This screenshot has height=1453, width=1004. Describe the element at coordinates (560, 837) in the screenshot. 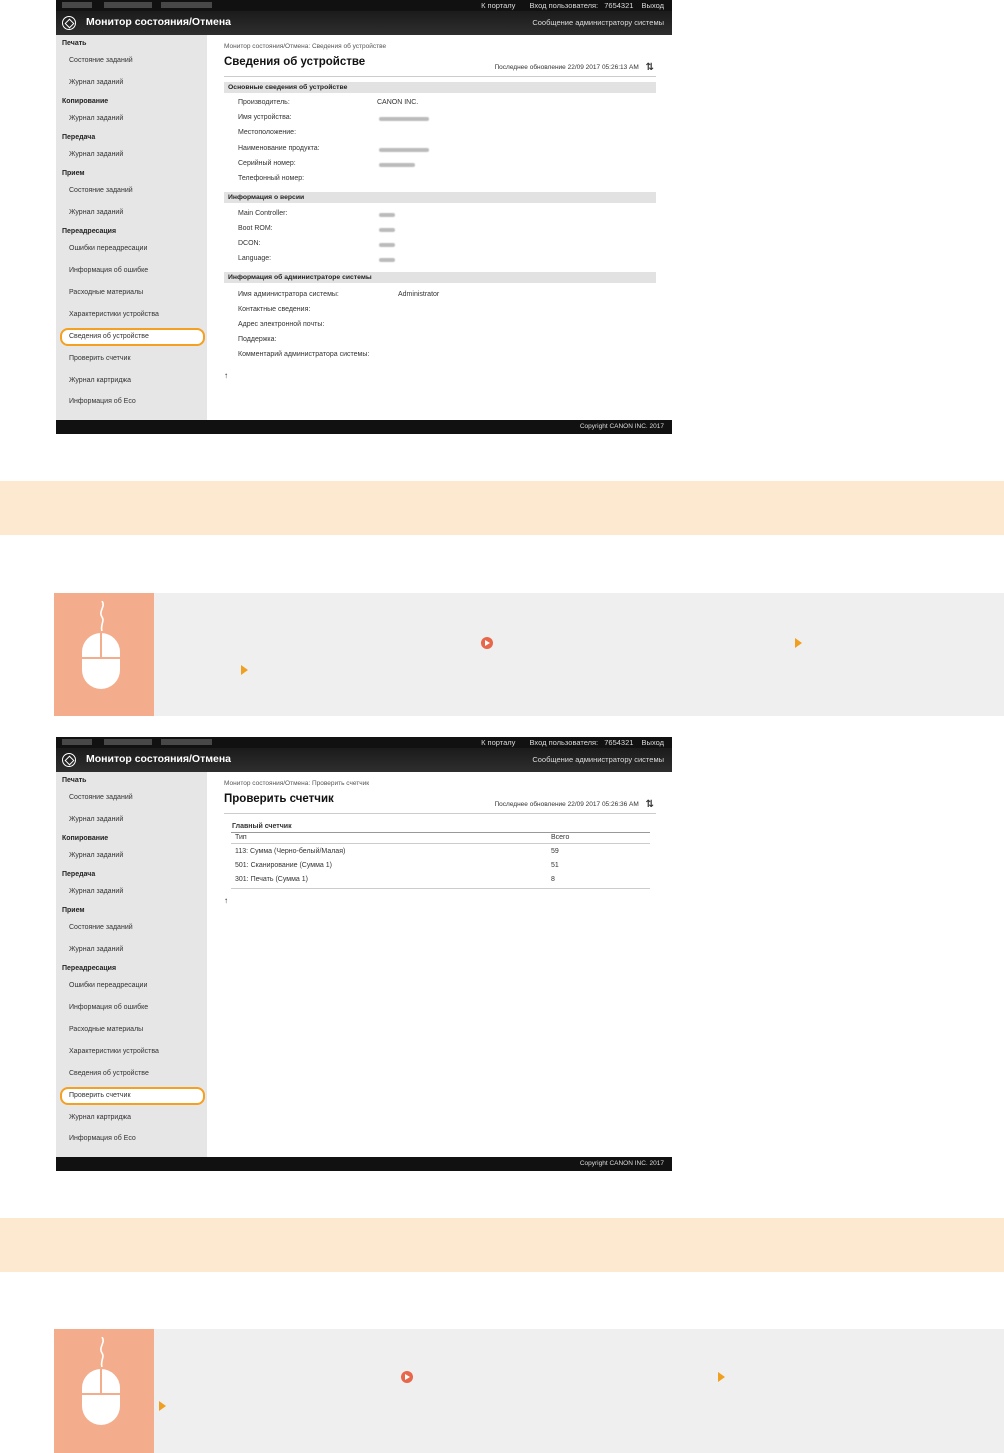

I see `column-total-header: Всего` at that location.